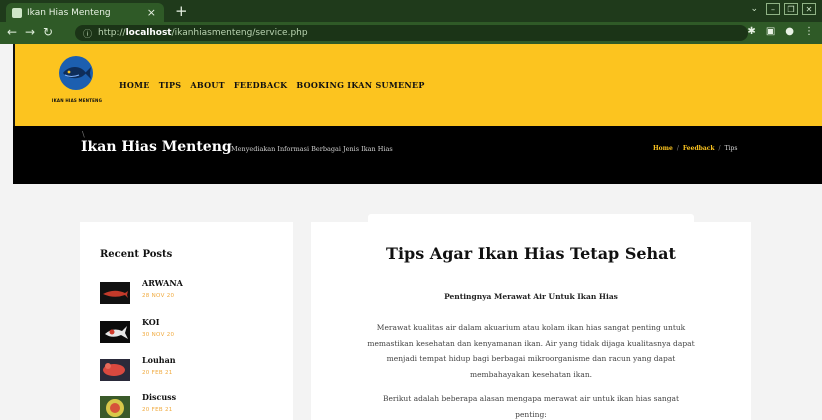 Image resolution: width=822 pixels, height=420 pixels. I want to click on sidepanel-icon: ▣, so click(770, 31).